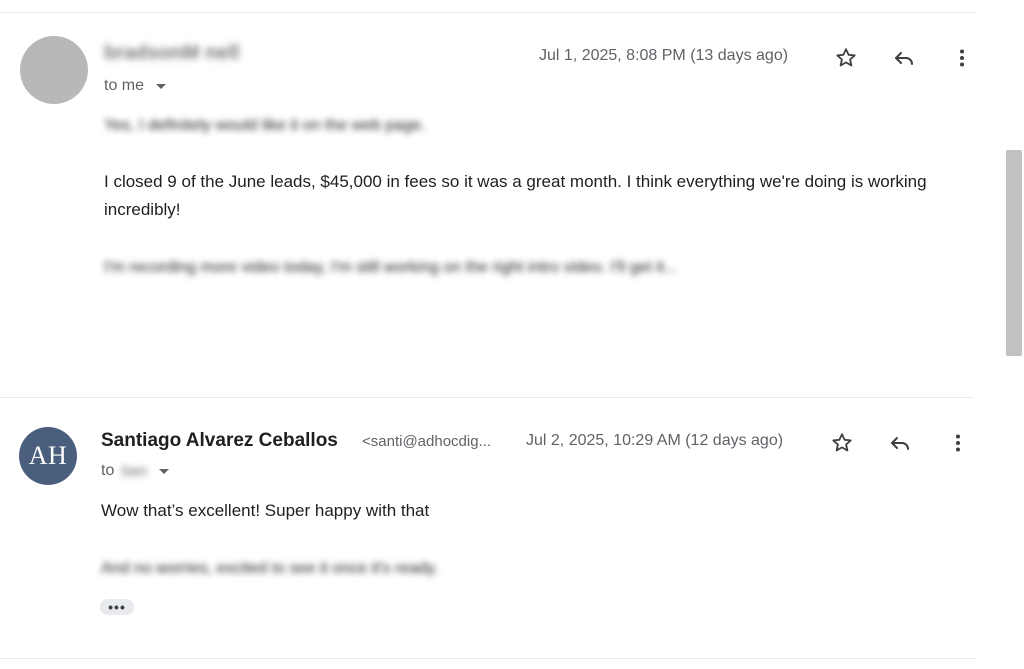  What do you see at coordinates (488, 658) in the screenshot?
I see `bottom-divider` at bounding box center [488, 658].